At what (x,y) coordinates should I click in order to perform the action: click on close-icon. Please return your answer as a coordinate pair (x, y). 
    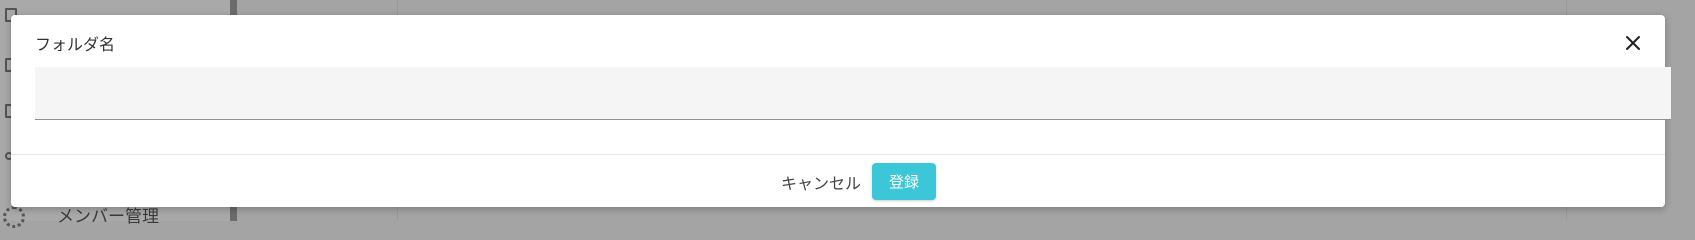
    Looking at the image, I should click on (1633, 43).